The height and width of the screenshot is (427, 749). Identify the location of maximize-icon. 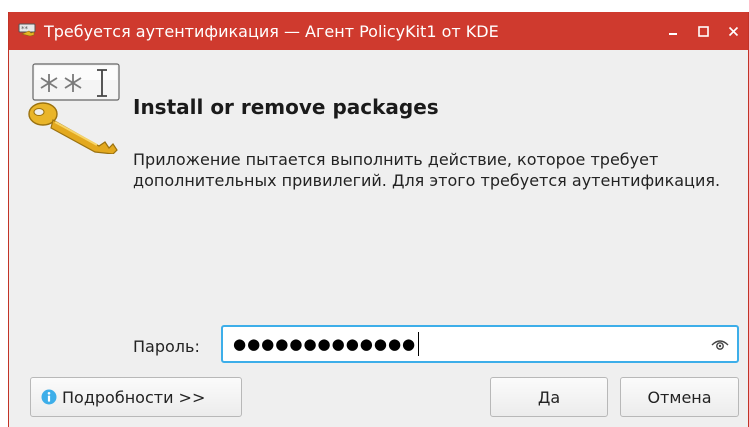
(703, 31).